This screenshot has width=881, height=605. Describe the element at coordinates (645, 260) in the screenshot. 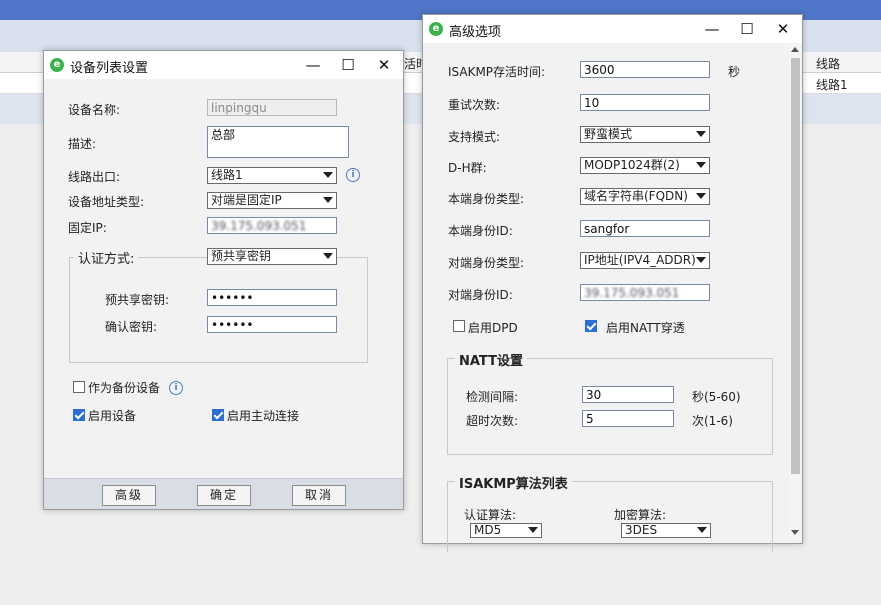

I see `peer-id-type-select: IP地址(IPV4_ADDR)` at that location.